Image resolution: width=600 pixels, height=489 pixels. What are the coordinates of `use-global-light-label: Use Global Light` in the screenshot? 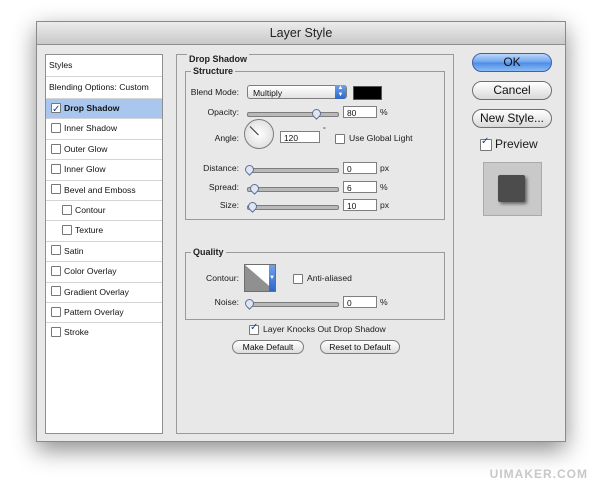 It's located at (381, 138).